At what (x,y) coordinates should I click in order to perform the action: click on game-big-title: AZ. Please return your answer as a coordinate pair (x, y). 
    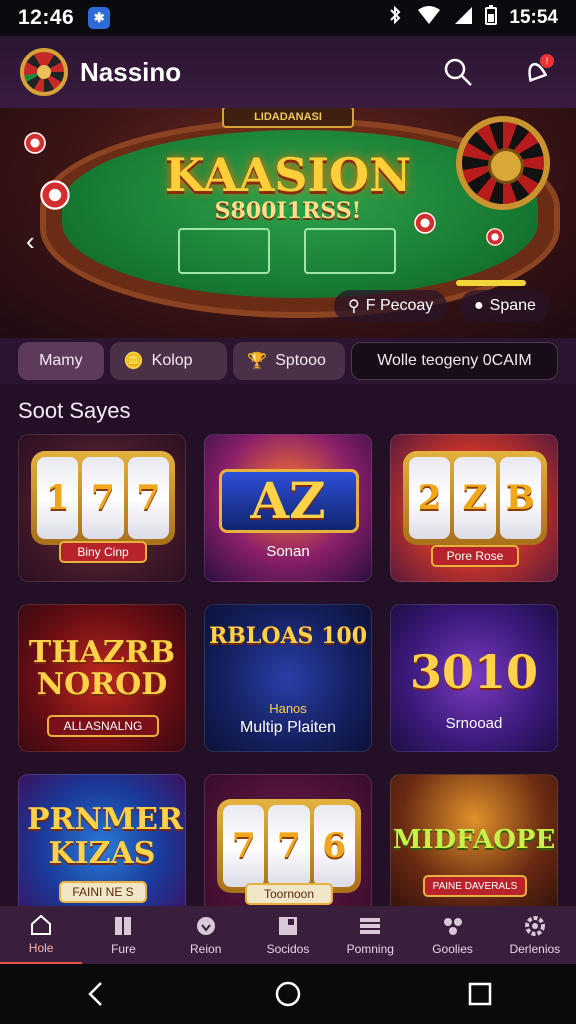
    Looking at the image, I should click on (288, 500).